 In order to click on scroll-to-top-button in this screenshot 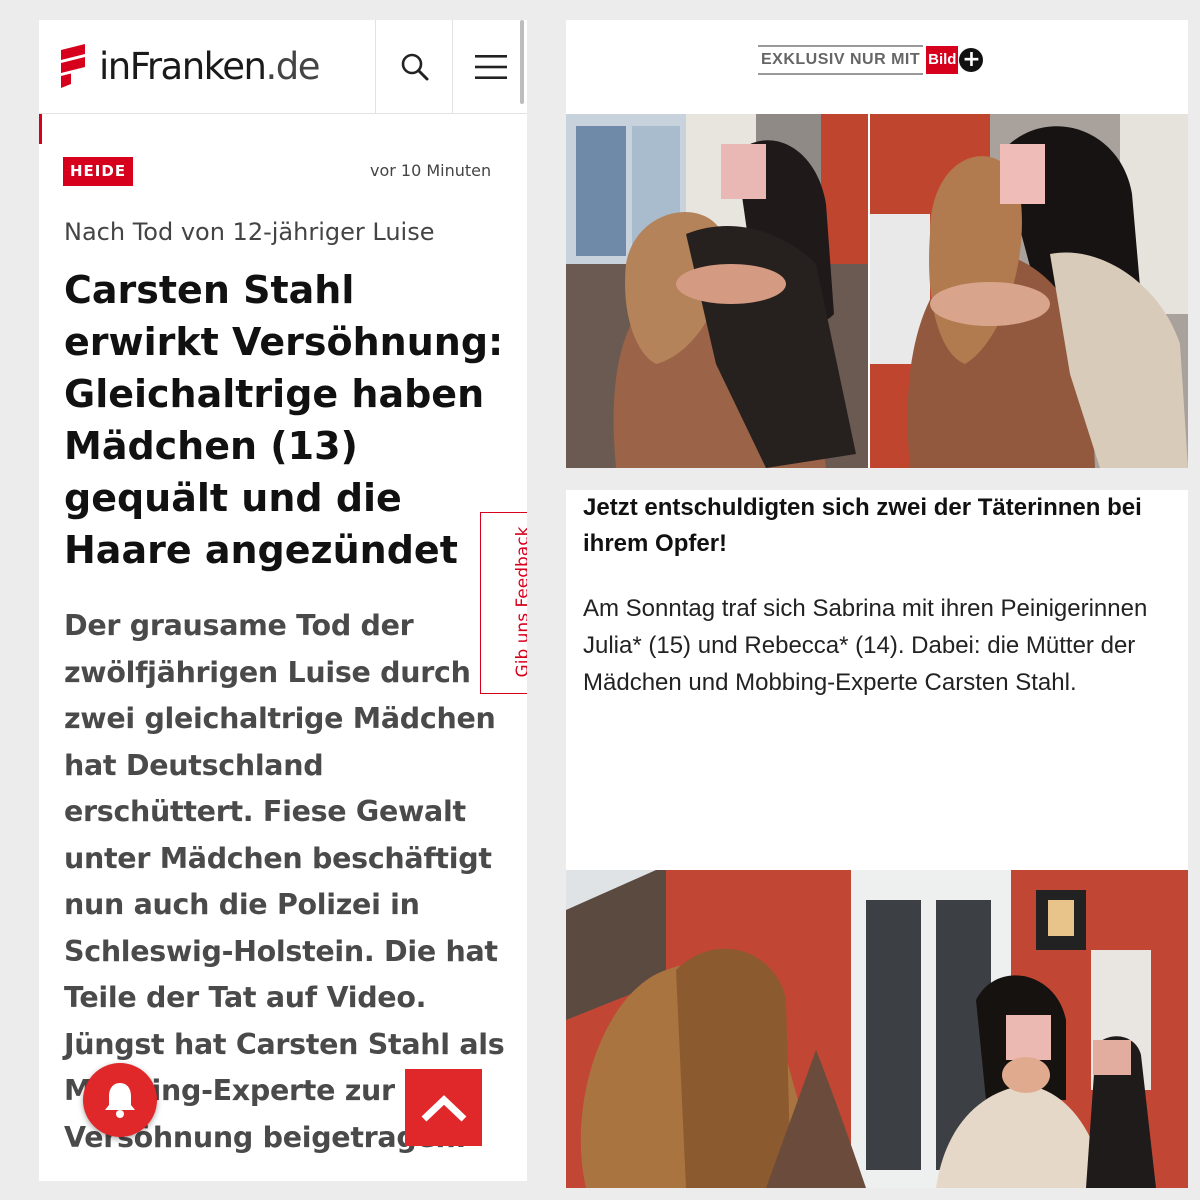, I will do `click(443, 1107)`.